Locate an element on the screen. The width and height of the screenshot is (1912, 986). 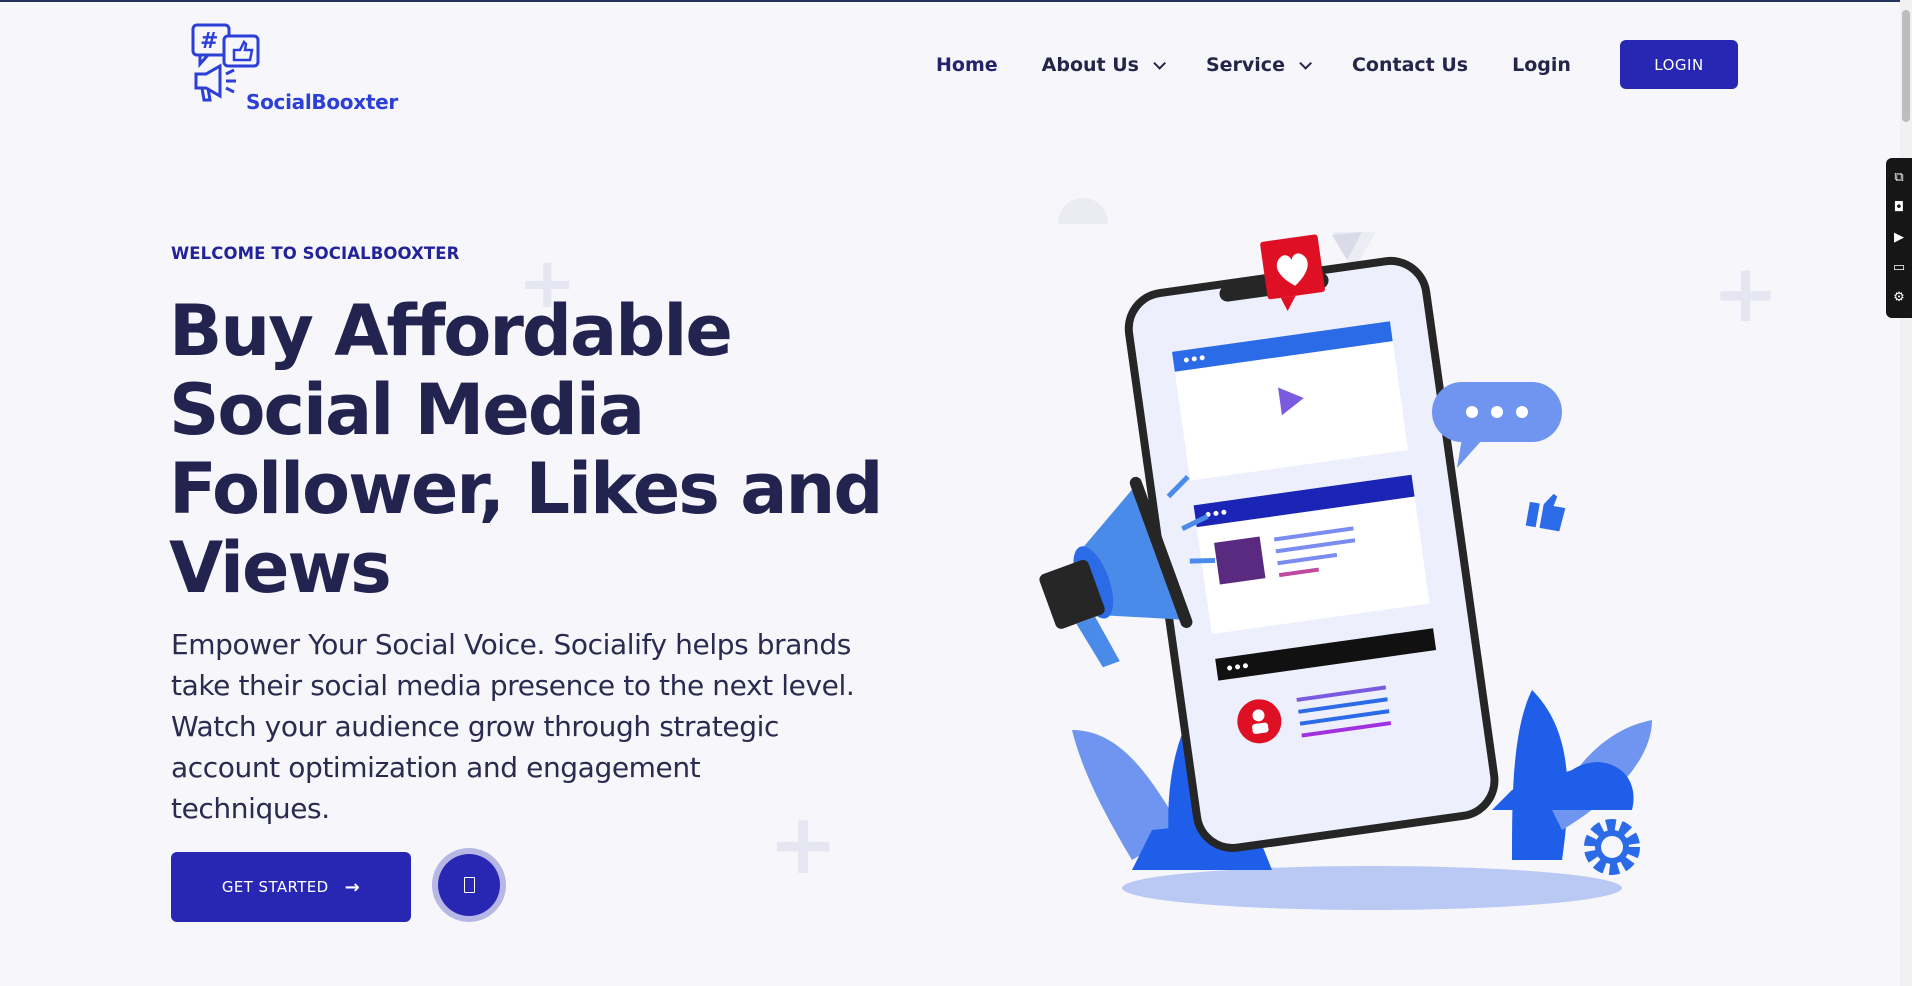
page-scrollbar is located at coordinates (1906, 493).